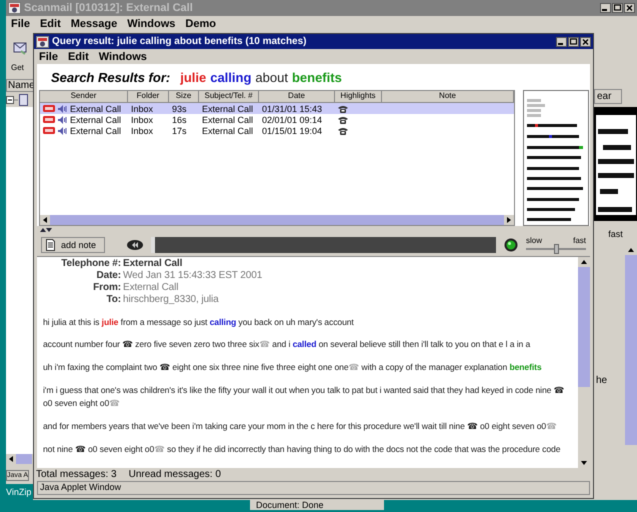 Image resolution: width=637 pixels, height=512 pixels. Describe the element at coordinates (180, 41) in the screenshot. I see `window-title: Query result: julie calling about benefits (10 matches)` at that location.